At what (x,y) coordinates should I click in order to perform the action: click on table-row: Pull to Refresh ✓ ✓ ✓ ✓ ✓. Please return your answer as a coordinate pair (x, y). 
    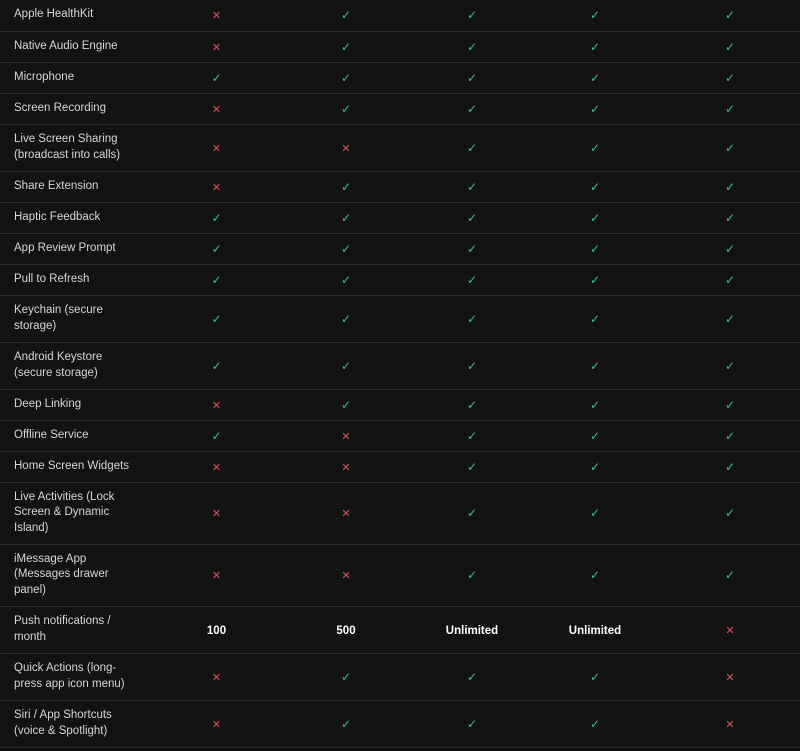
    Looking at the image, I should click on (400, 280).